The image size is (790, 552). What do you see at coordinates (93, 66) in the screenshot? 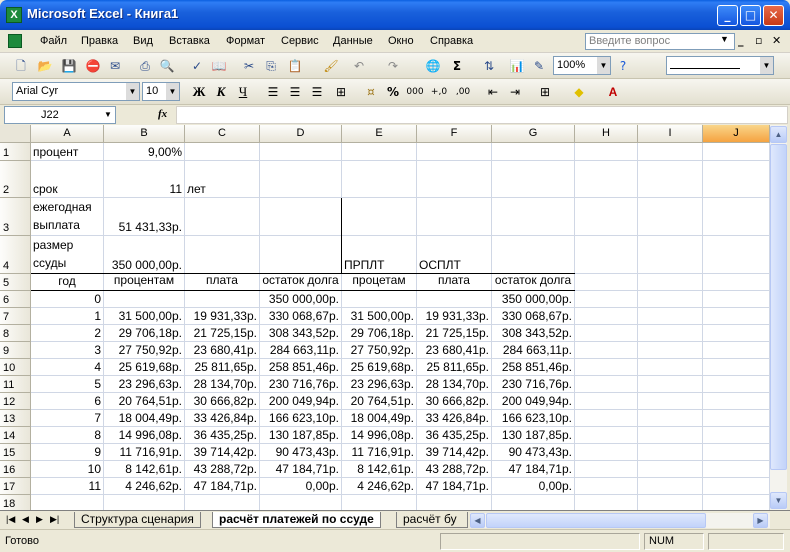
I see `permission-icon: ⛔` at bounding box center [93, 66].